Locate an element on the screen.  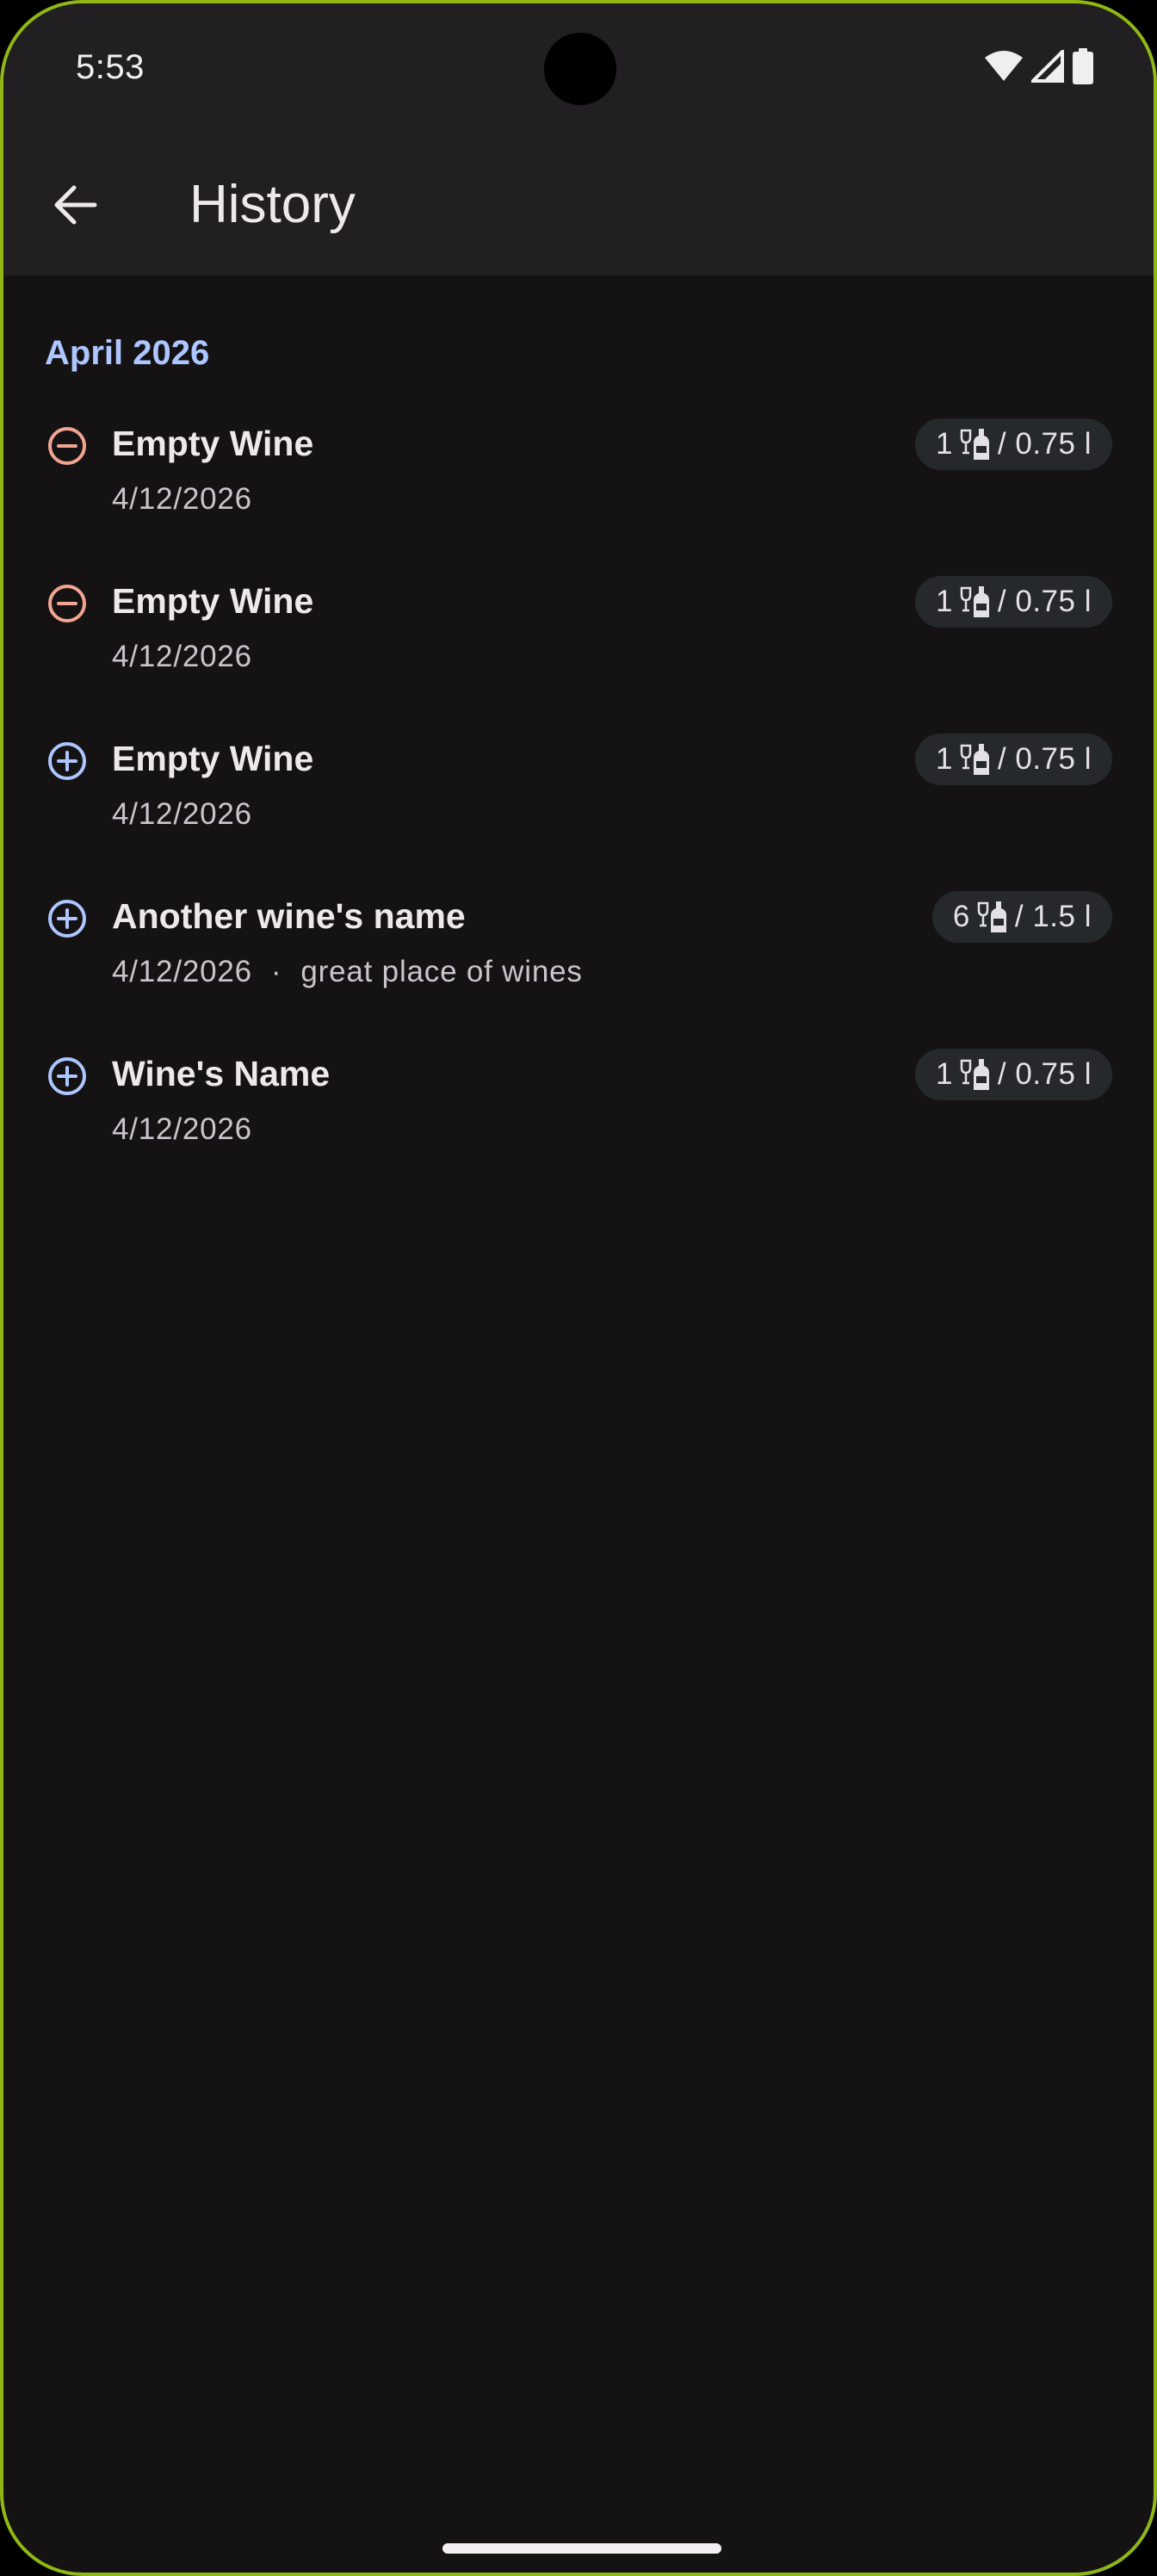
signal-icon is located at coordinates (1047, 66).